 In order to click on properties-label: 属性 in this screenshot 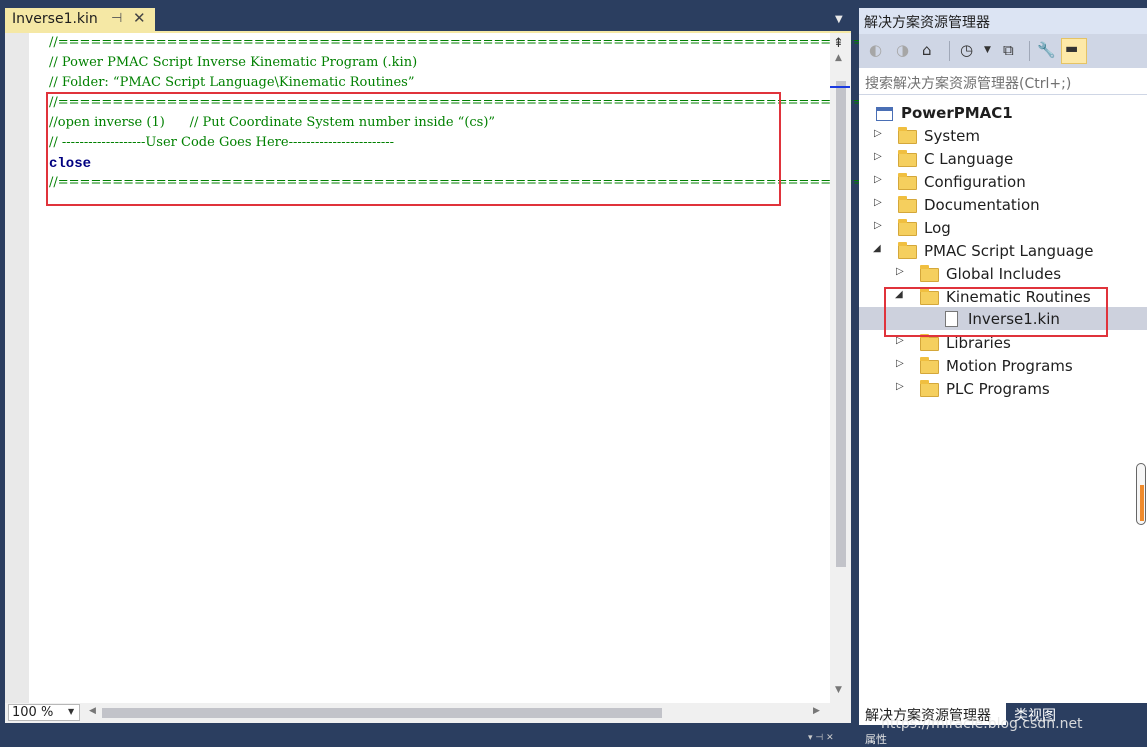, I will do `click(876, 739)`.